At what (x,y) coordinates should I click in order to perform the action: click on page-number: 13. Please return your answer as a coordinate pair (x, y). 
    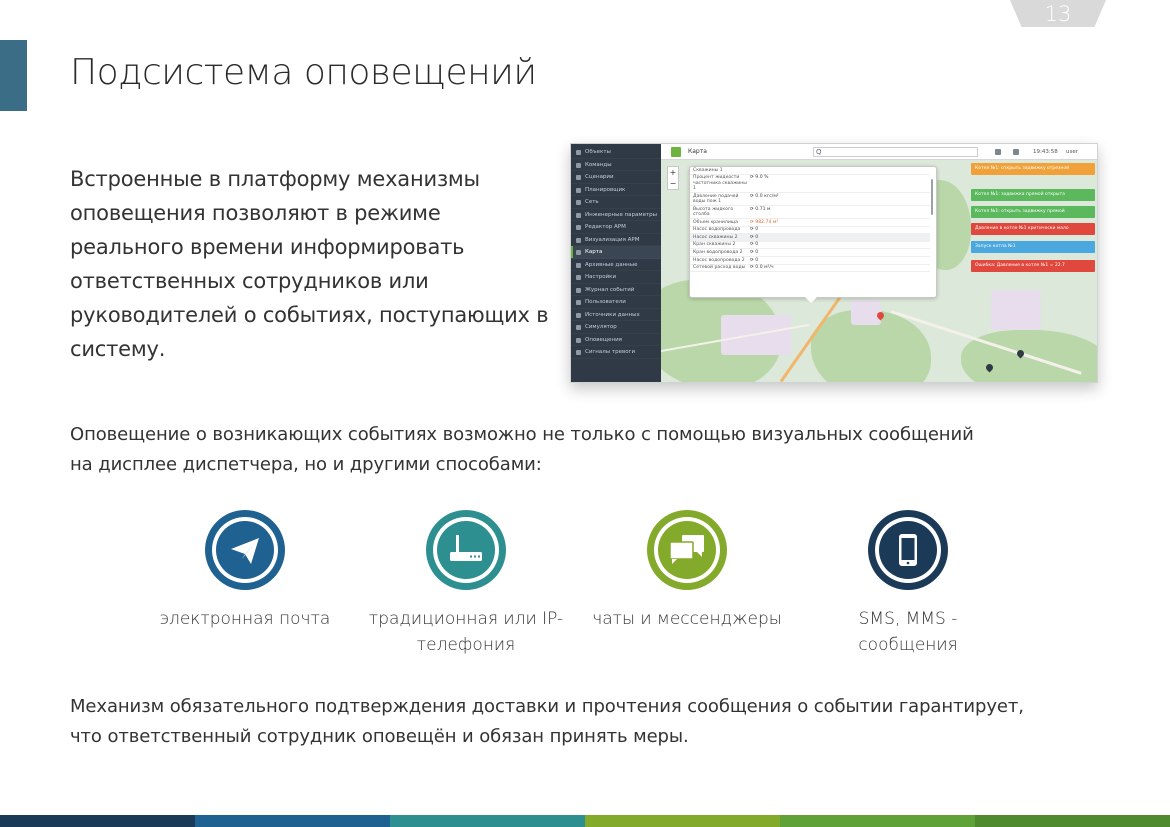
    Looking at the image, I should click on (1058, 13).